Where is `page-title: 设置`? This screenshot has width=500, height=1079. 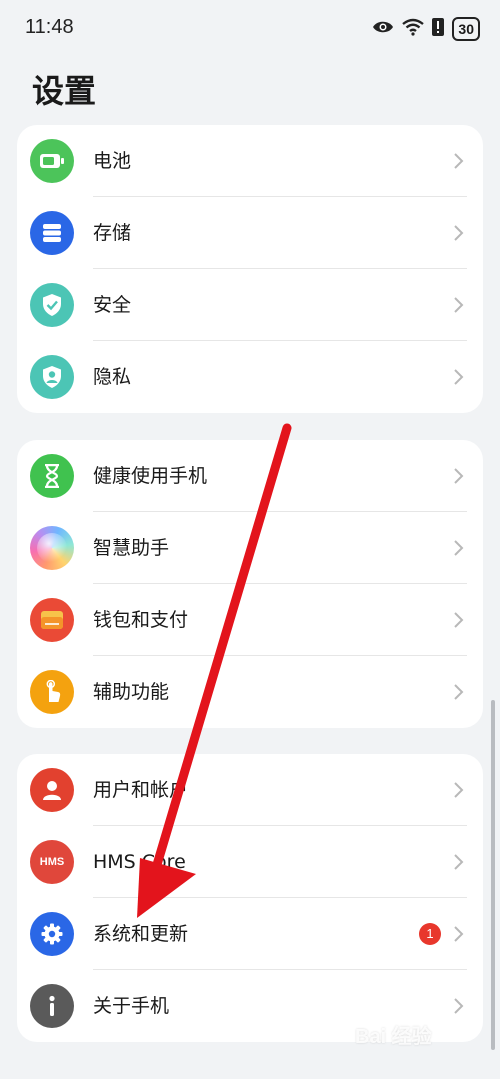 page-title: 设置 is located at coordinates (64, 91).